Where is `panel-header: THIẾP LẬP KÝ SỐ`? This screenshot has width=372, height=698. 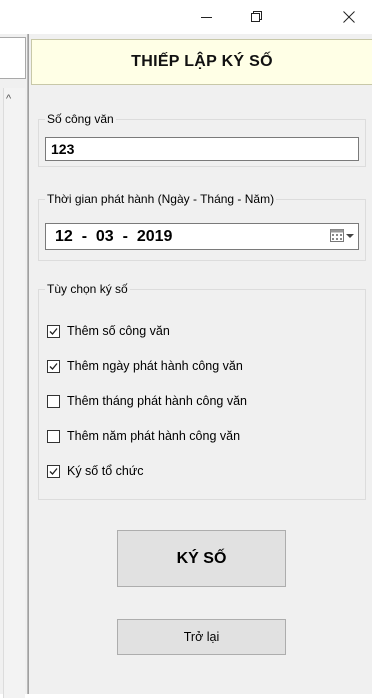 panel-header: THIẾP LẬP KÝ SỐ is located at coordinates (201, 62).